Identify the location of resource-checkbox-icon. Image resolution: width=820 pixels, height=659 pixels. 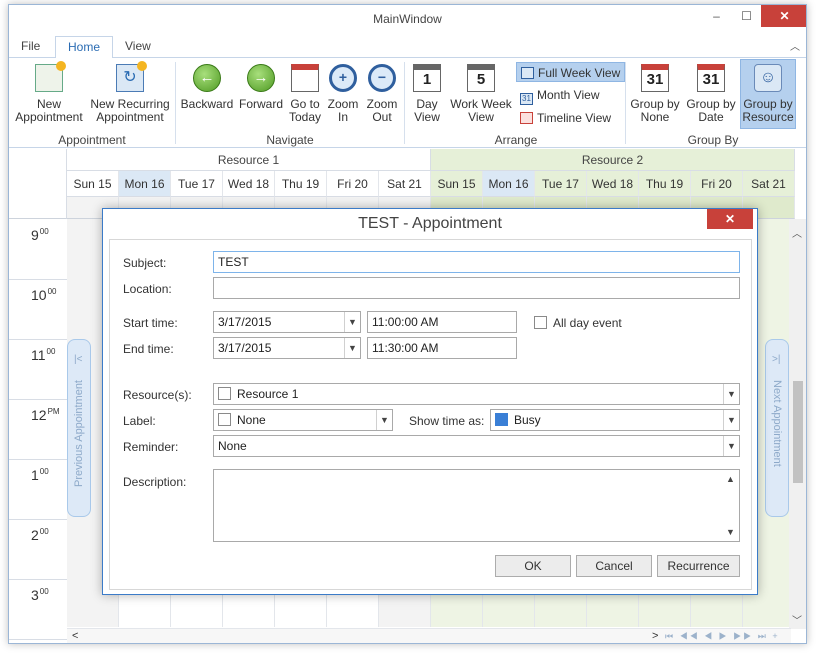
(224, 393).